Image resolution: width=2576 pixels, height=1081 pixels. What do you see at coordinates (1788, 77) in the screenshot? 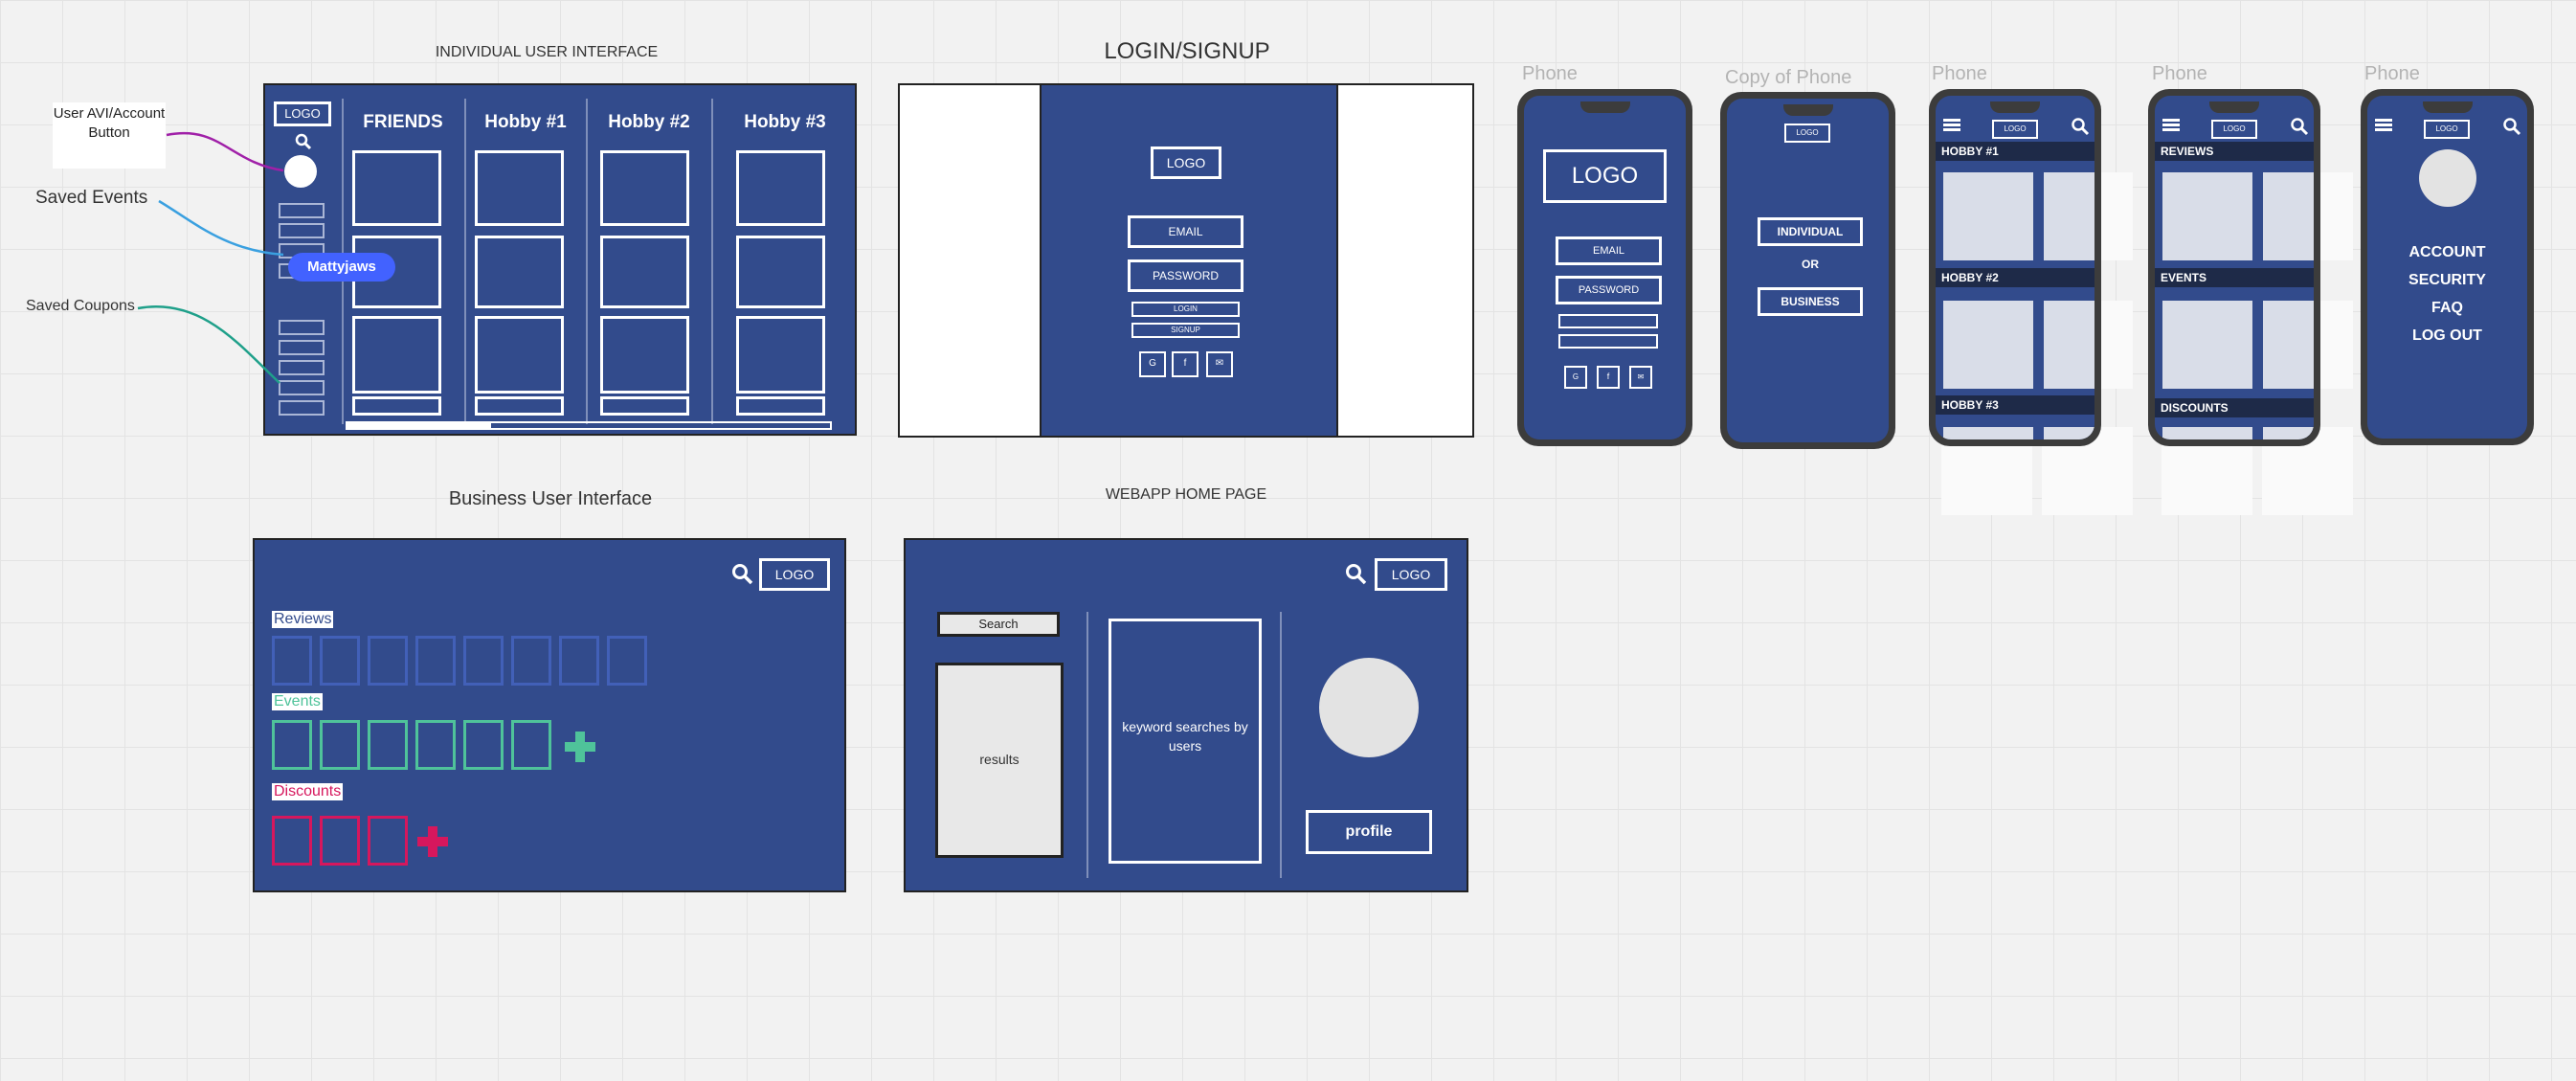
I see `phone-label: Copy of Phone` at bounding box center [1788, 77].